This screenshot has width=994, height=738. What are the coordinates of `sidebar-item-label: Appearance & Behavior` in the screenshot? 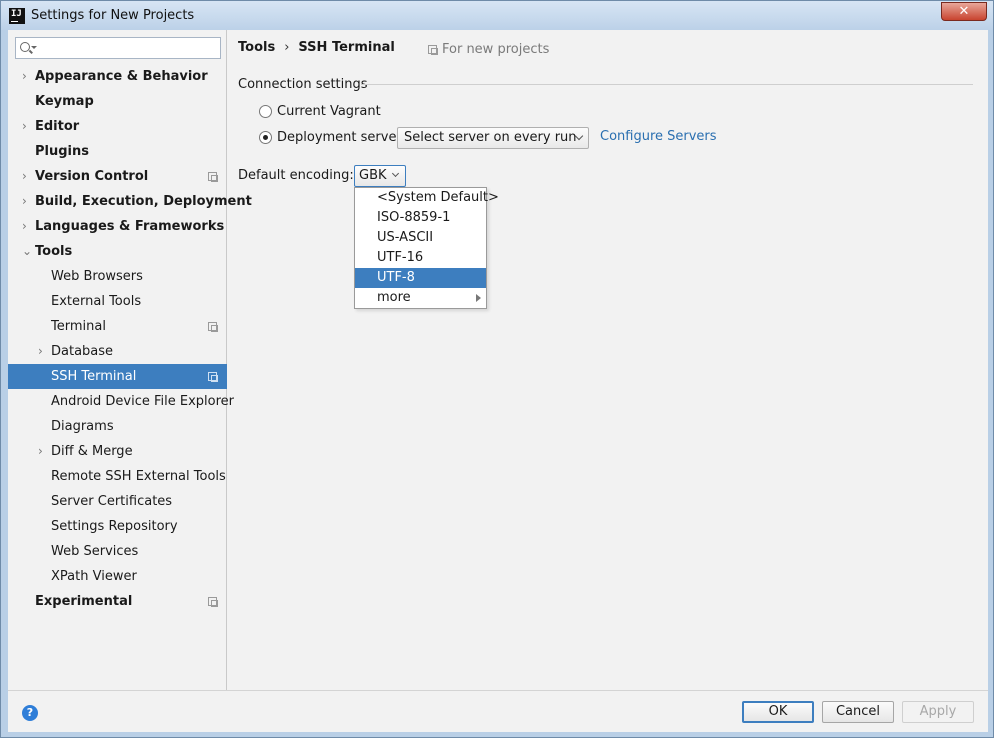 It's located at (121, 76).